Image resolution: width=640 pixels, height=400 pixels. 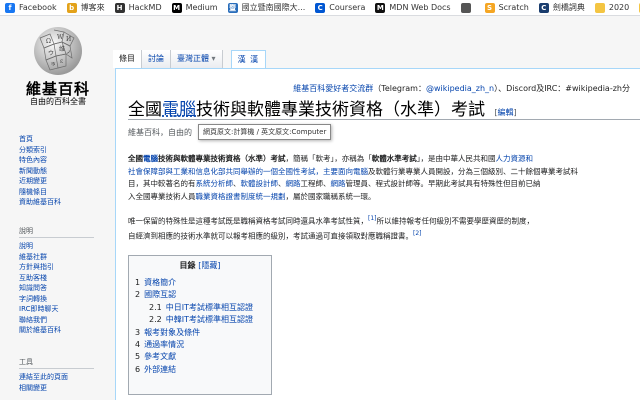 What do you see at coordinates (160, 294) in the screenshot?
I see `toc-link: 國際互認` at bounding box center [160, 294].